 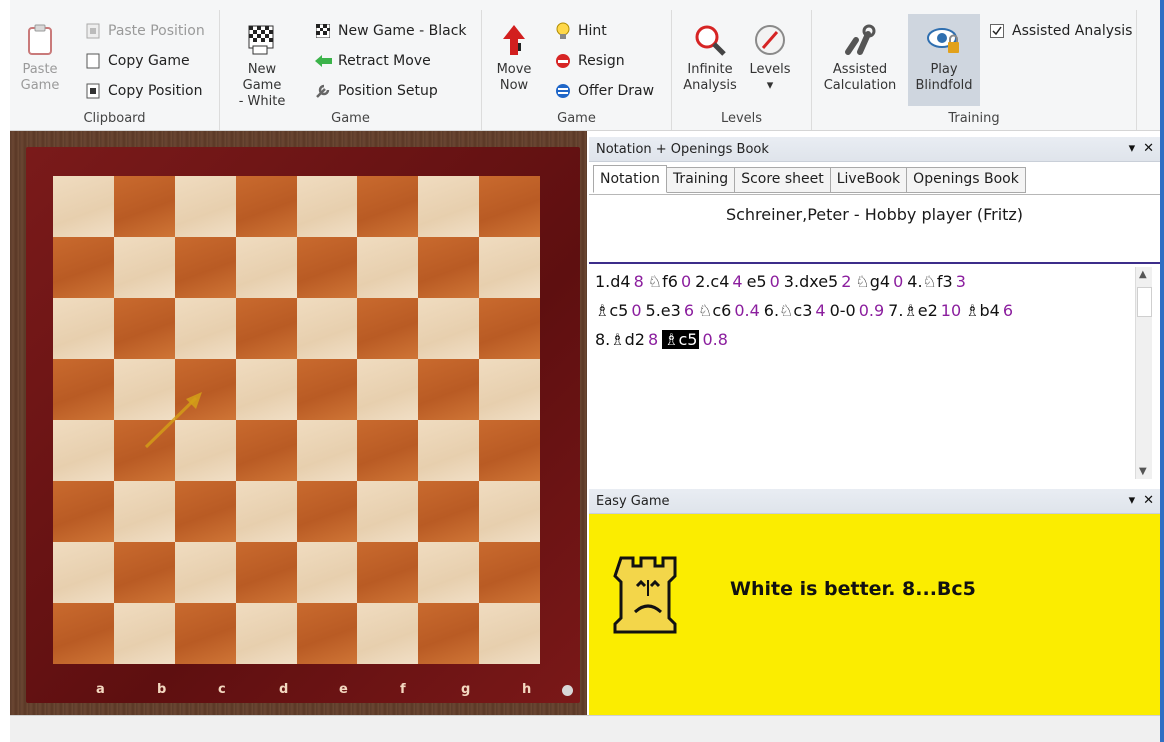 What do you see at coordinates (788, 310) in the screenshot?
I see `move: 6.♘c3` at bounding box center [788, 310].